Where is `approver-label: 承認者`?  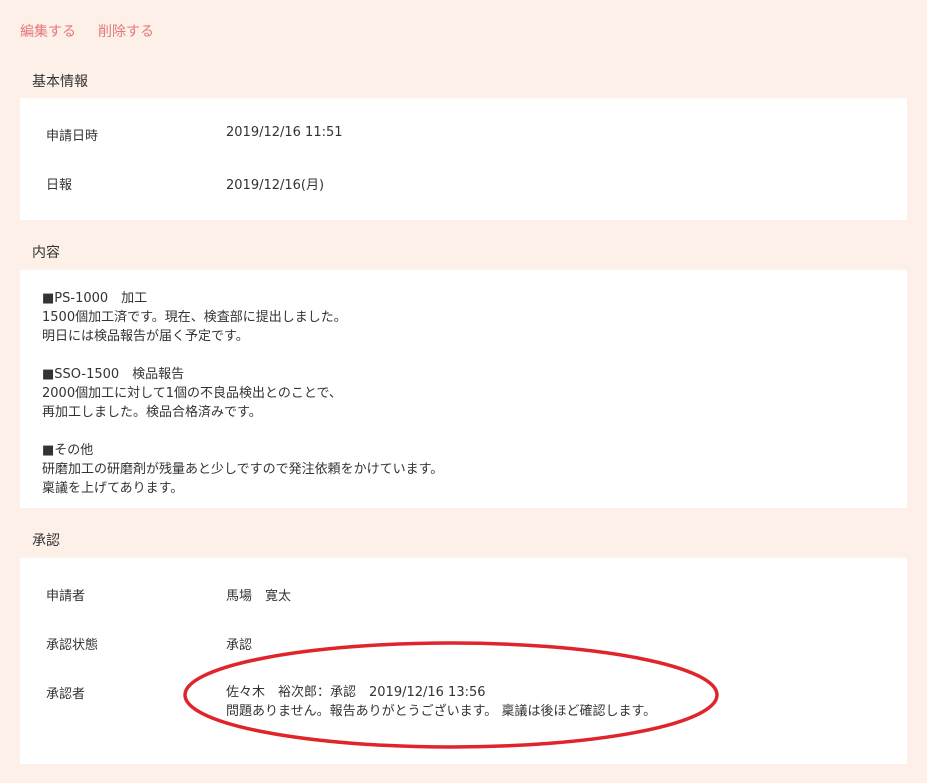
approver-label: 承認者 is located at coordinates (66, 694).